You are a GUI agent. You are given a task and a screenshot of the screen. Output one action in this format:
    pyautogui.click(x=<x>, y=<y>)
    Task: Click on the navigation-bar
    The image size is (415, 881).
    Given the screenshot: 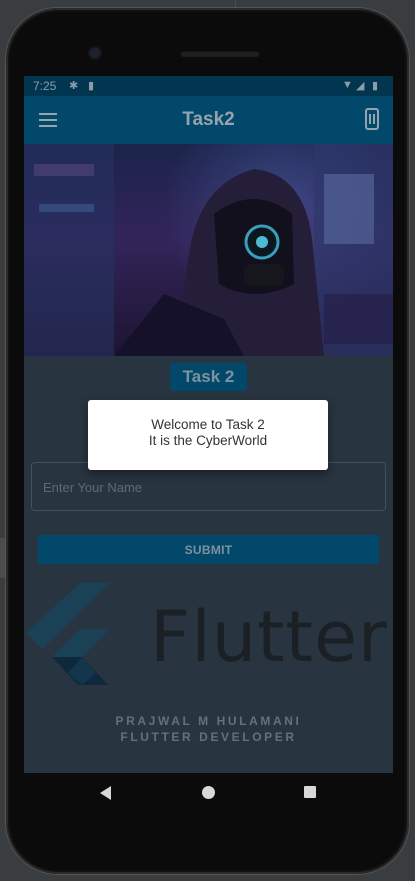 What is the action you would take?
    pyautogui.click(x=208, y=794)
    